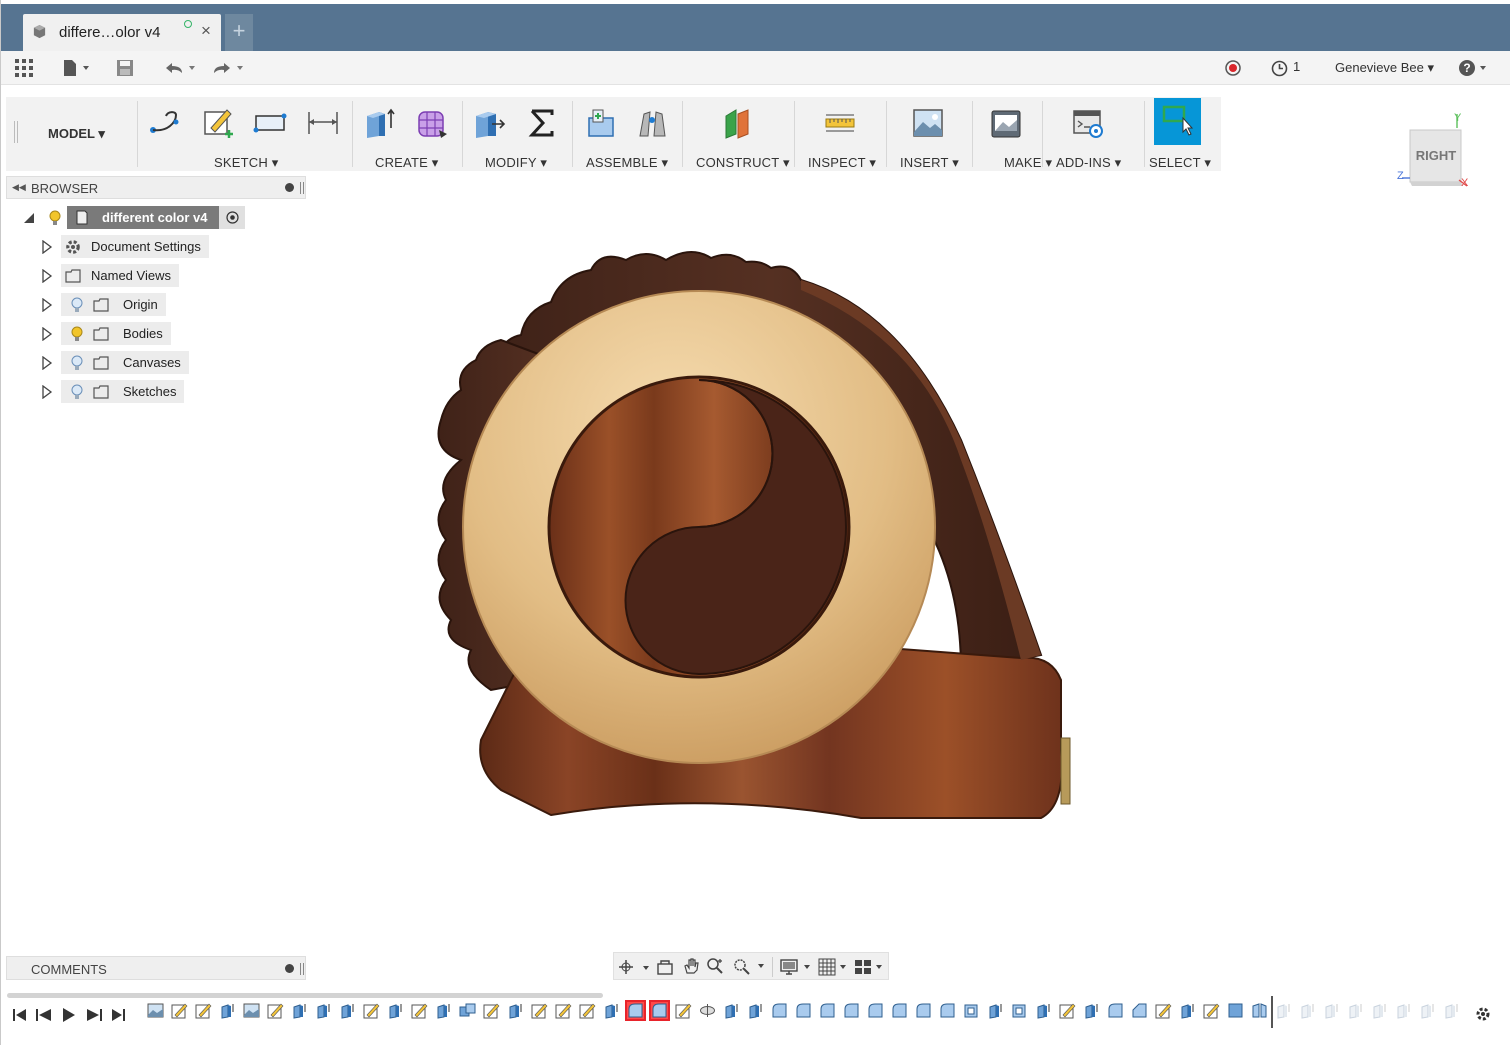  I want to click on insert-canvas-button, so click(928, 123).